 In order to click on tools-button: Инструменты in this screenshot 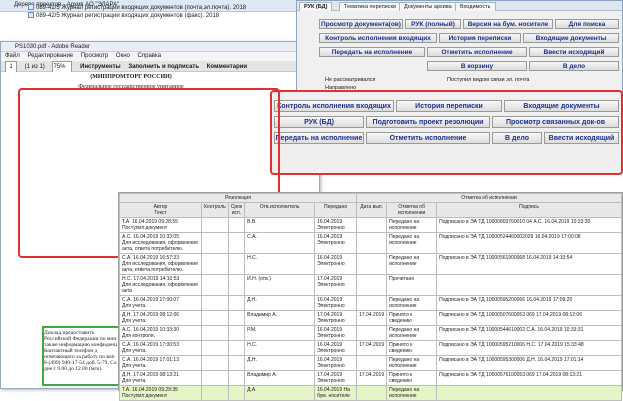, I will do `click(100, 67)`.